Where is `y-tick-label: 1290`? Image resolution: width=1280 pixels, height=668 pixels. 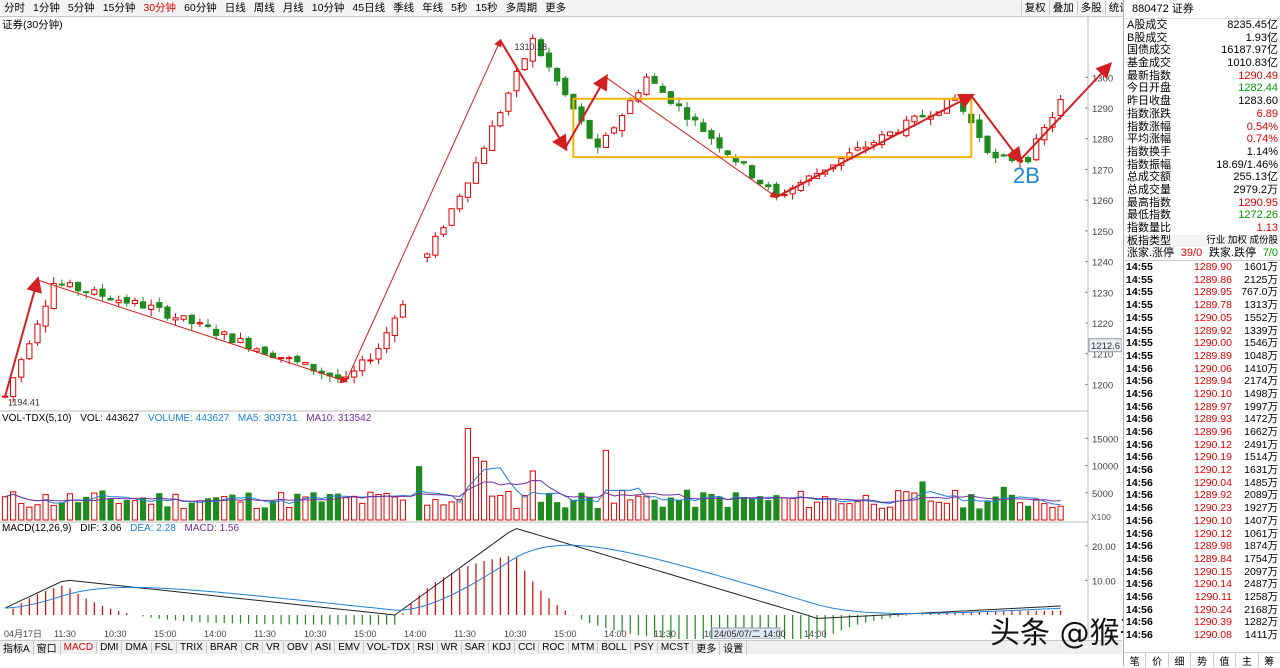 y-tick-label: 1290 is located at coordinates (1102, 109).